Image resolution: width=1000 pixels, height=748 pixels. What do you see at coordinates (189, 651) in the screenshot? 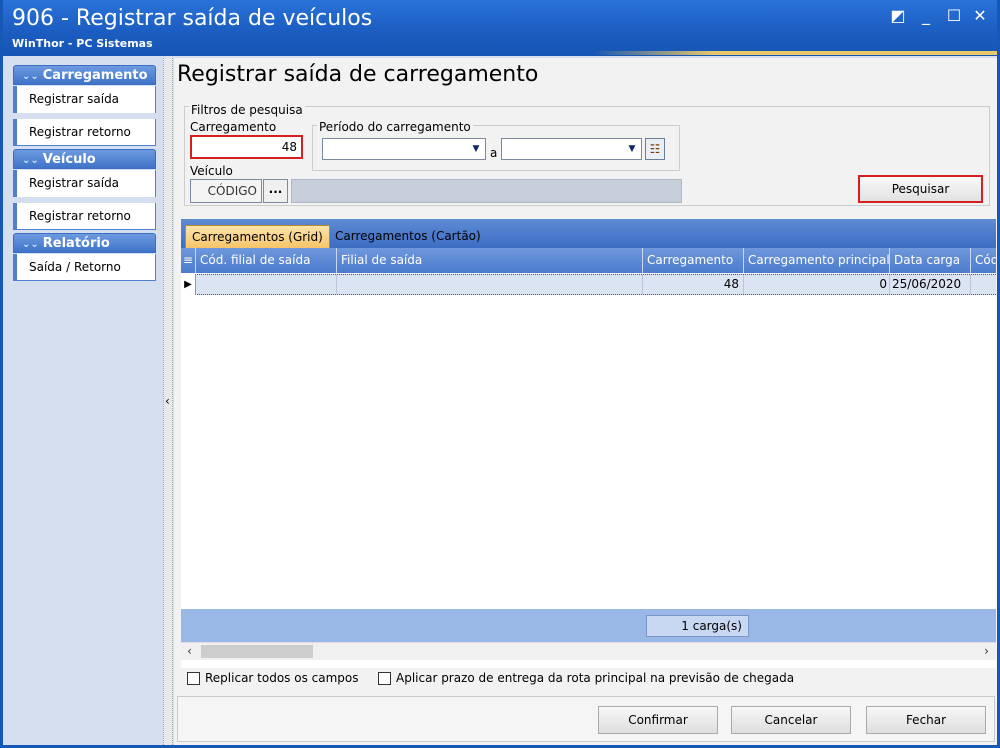
I see `scroll-left-icon: ‹` at bounding box center [189, 651].